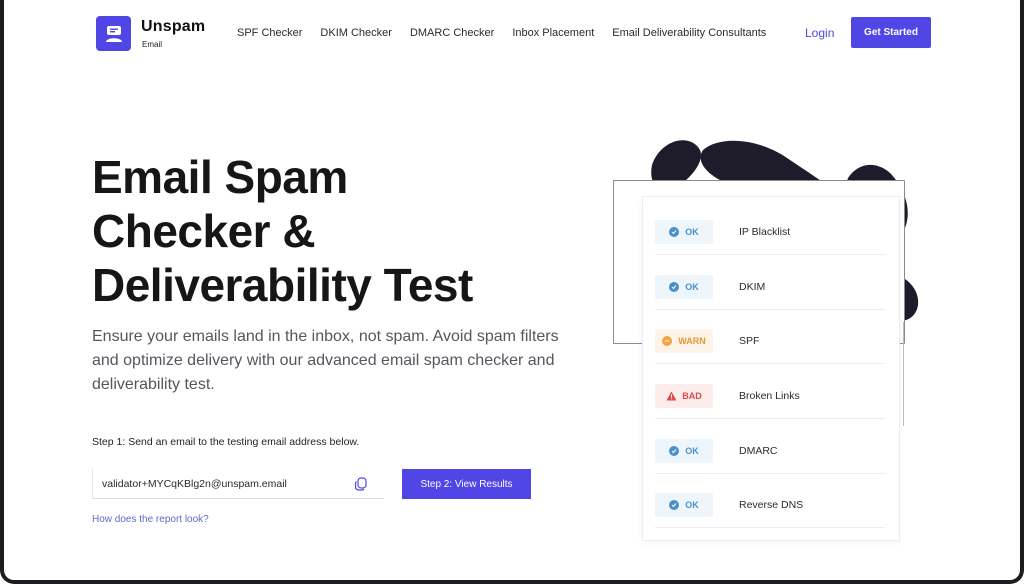 The image size is (1024, 584). I want to click on status-text: BAD, so click(692, 395).